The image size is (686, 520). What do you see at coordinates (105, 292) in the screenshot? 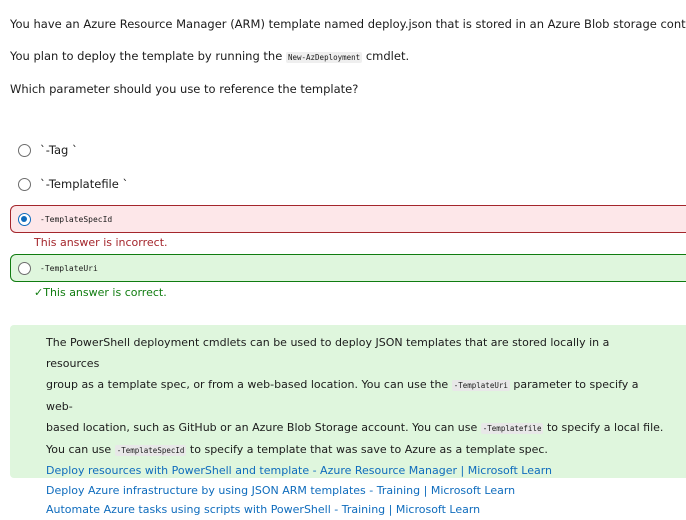
I see `correct-feedback-text: This answer is correct.` at bounding box center [105, 292].